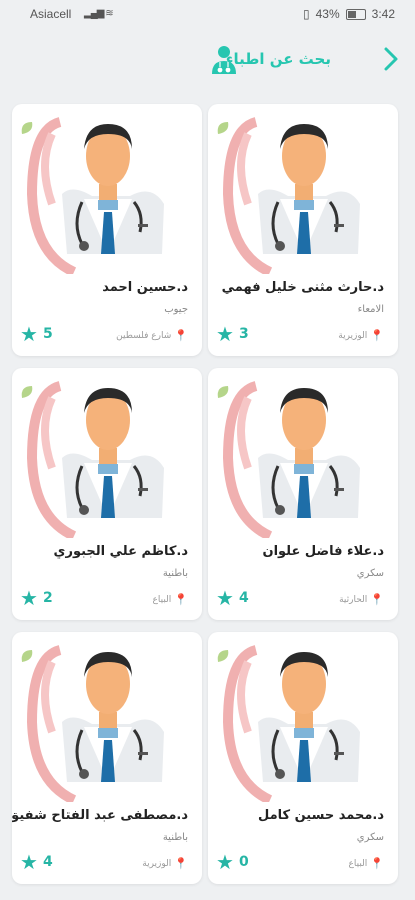  What do you see at coordinates (144, 335) in the screenshot?
I see `location-label: شارع فلسطين` at bounding box center [144, 335].